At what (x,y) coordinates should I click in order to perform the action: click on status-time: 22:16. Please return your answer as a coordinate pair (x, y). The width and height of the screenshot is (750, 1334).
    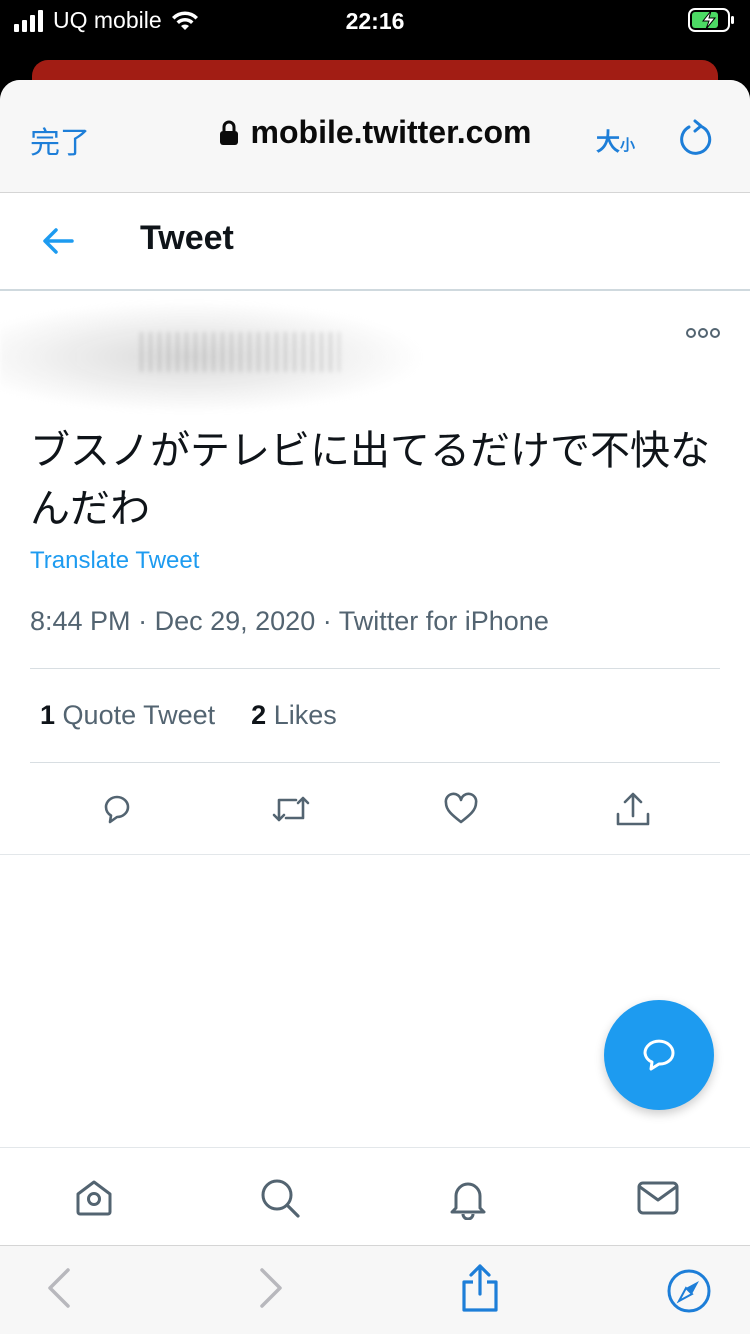
    Looking at the image, I should click on (375, 21).